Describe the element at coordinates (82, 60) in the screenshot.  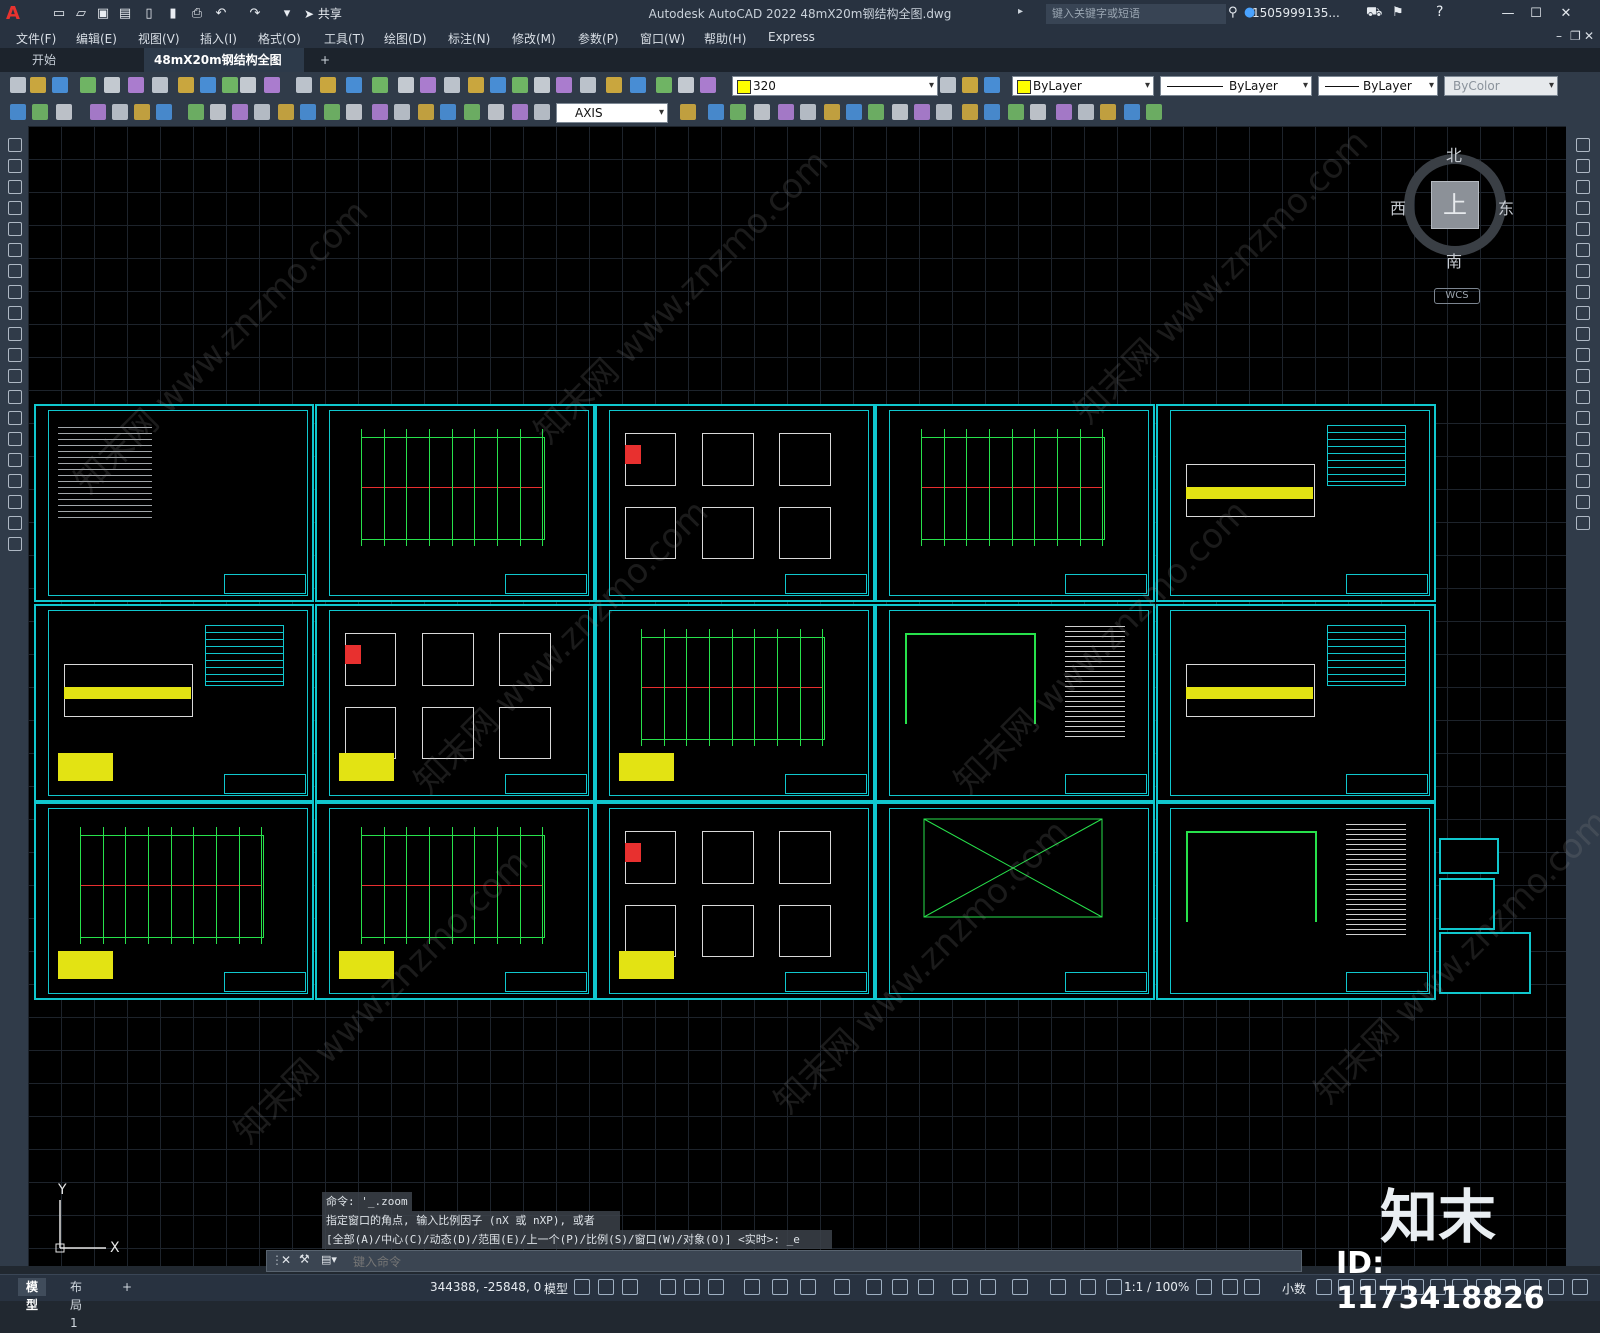
I see `tab-start: 开始` at that location.